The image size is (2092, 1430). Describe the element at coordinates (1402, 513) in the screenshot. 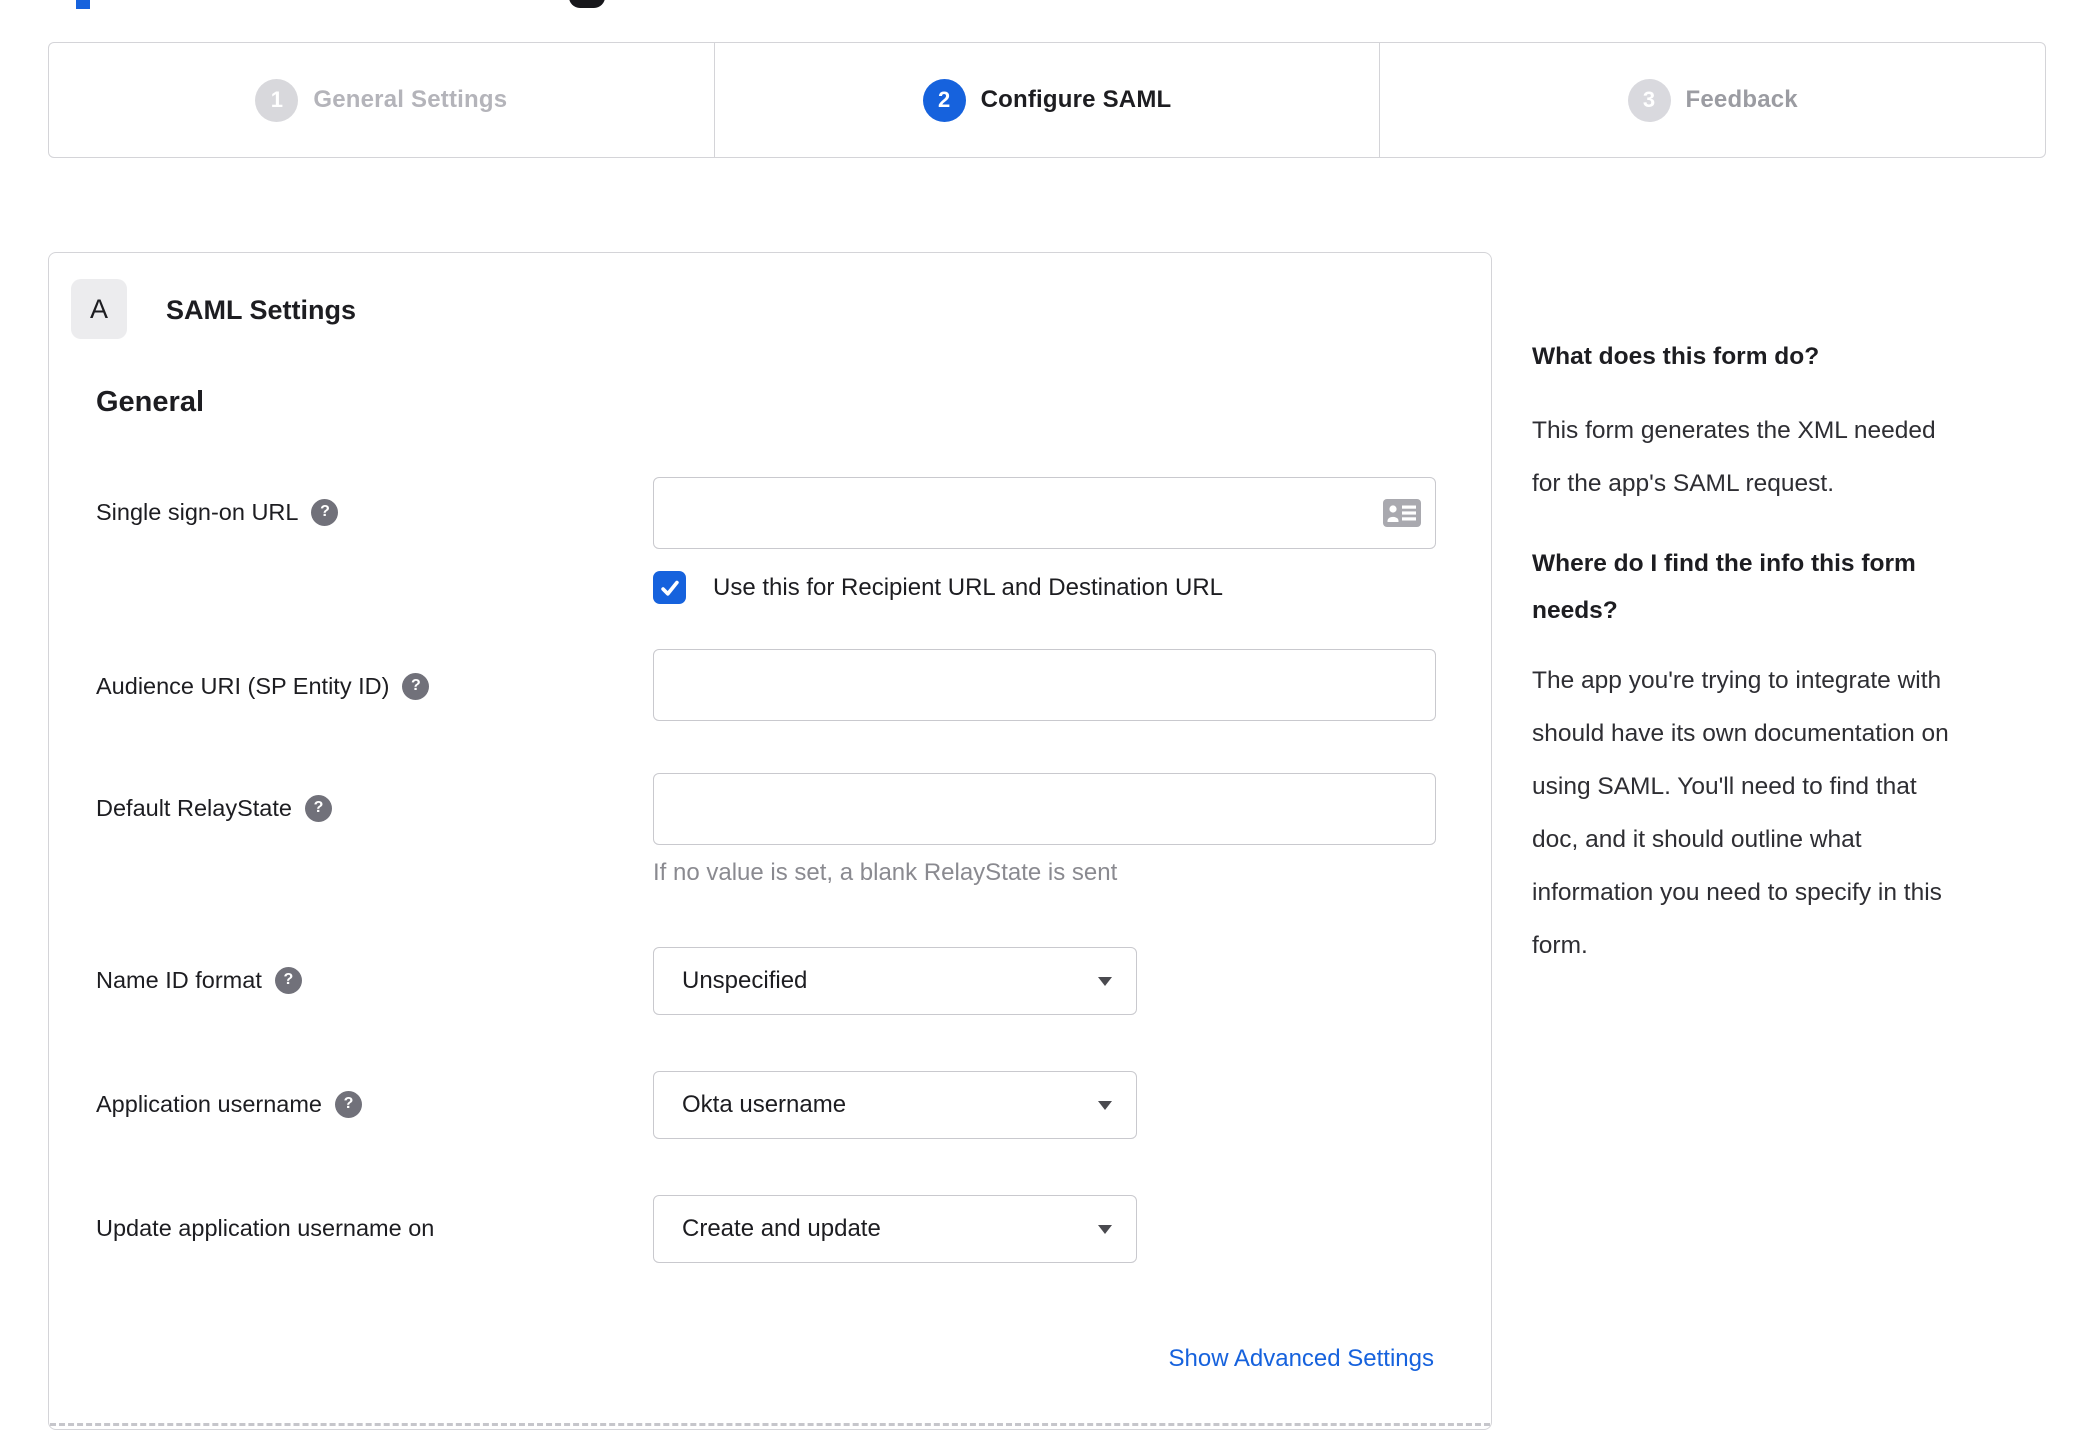

I see `contact-card-icon` at that location.